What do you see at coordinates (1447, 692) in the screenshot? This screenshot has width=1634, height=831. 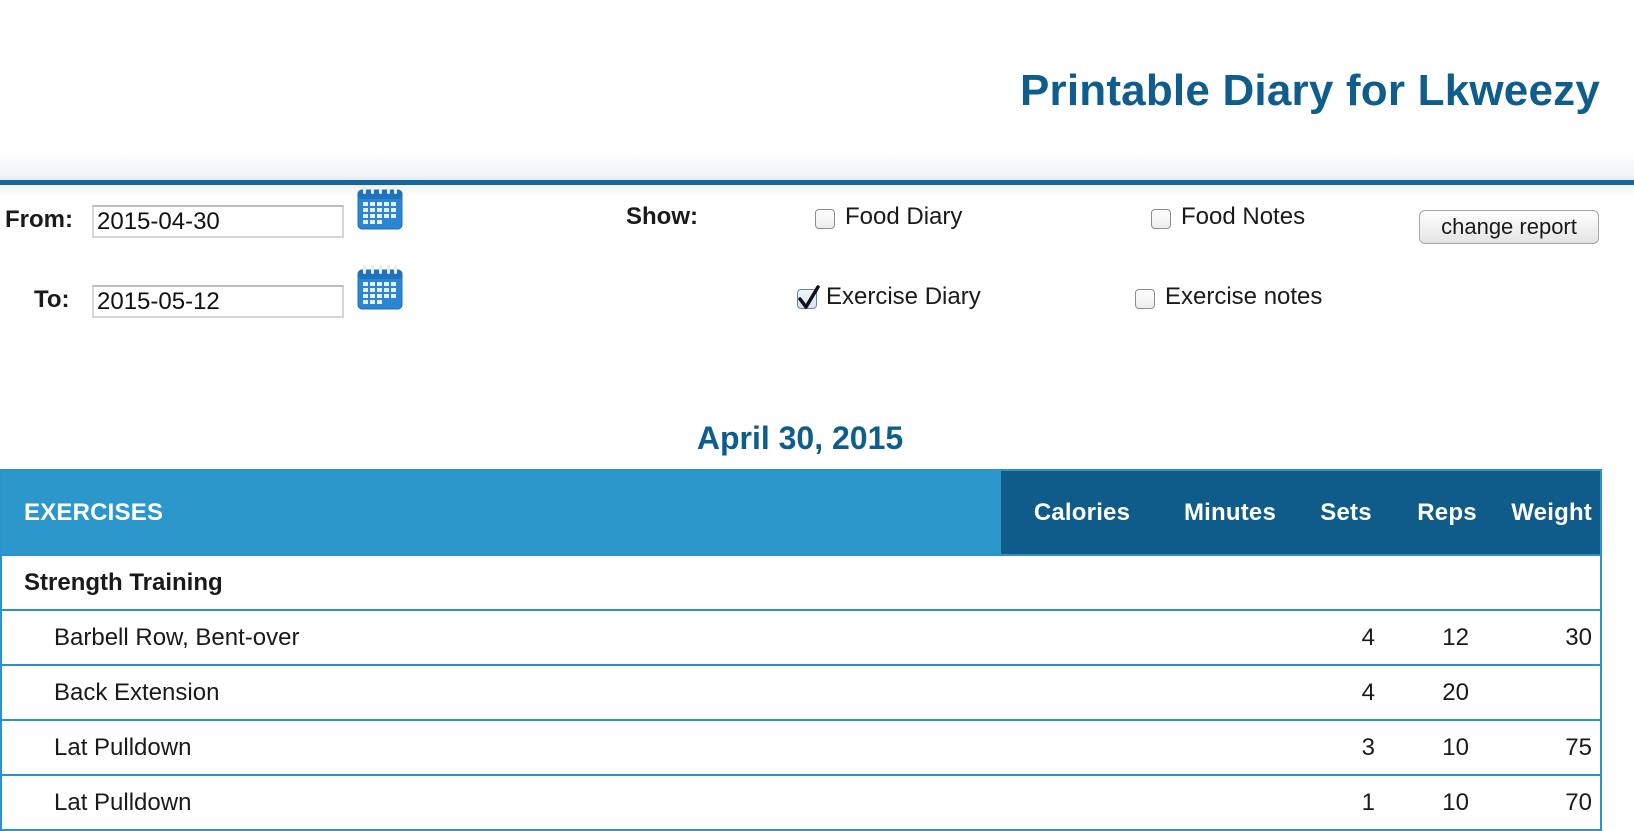 I see `reps-cell: 20` at bounding box center [1447, 692].